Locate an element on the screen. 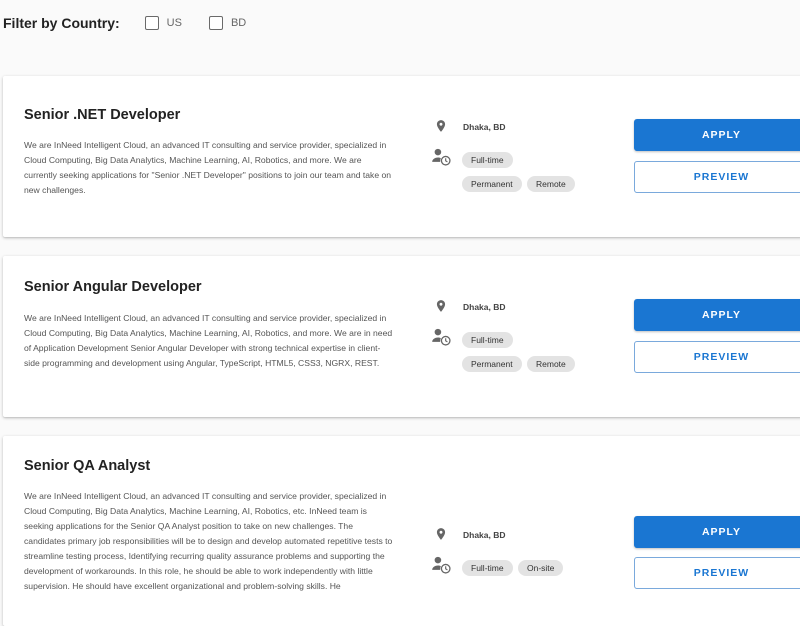 The height and width of the screenshot is (626, 800). us-label: US is located at coordinates (174, 23).